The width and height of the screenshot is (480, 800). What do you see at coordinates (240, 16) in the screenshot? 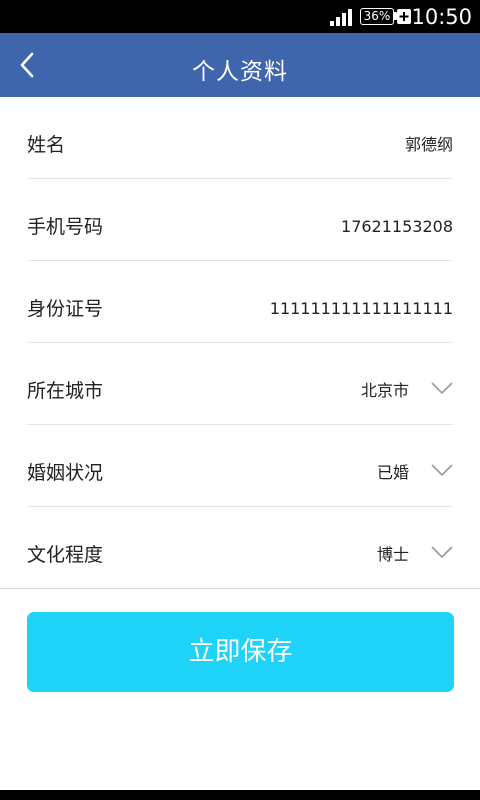
I see `status-bar: 36% 10:50` at bounding box center [240, 16].